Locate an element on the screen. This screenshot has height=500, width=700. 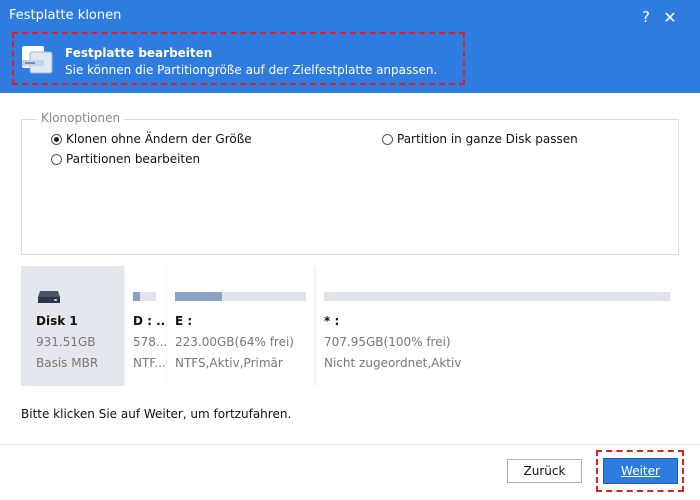
partition-filesystem: Nicht zugeordnet,Aktiv is located at coordinates (393, 363).